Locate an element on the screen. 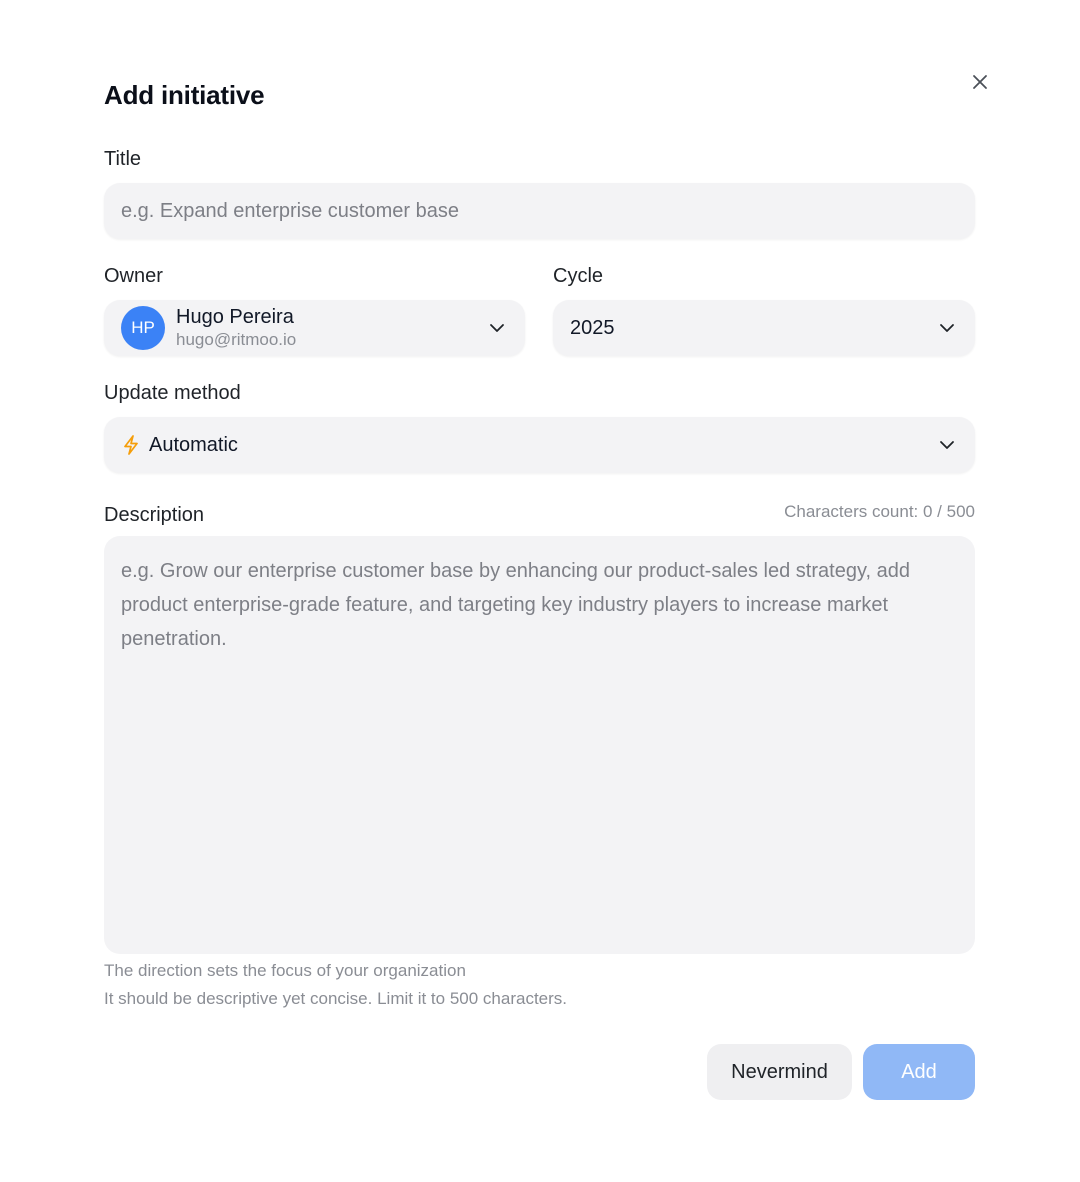 This screenshot has width=1080, height=1182. update-method-value: Automatic is located at coordinates (193, 444).